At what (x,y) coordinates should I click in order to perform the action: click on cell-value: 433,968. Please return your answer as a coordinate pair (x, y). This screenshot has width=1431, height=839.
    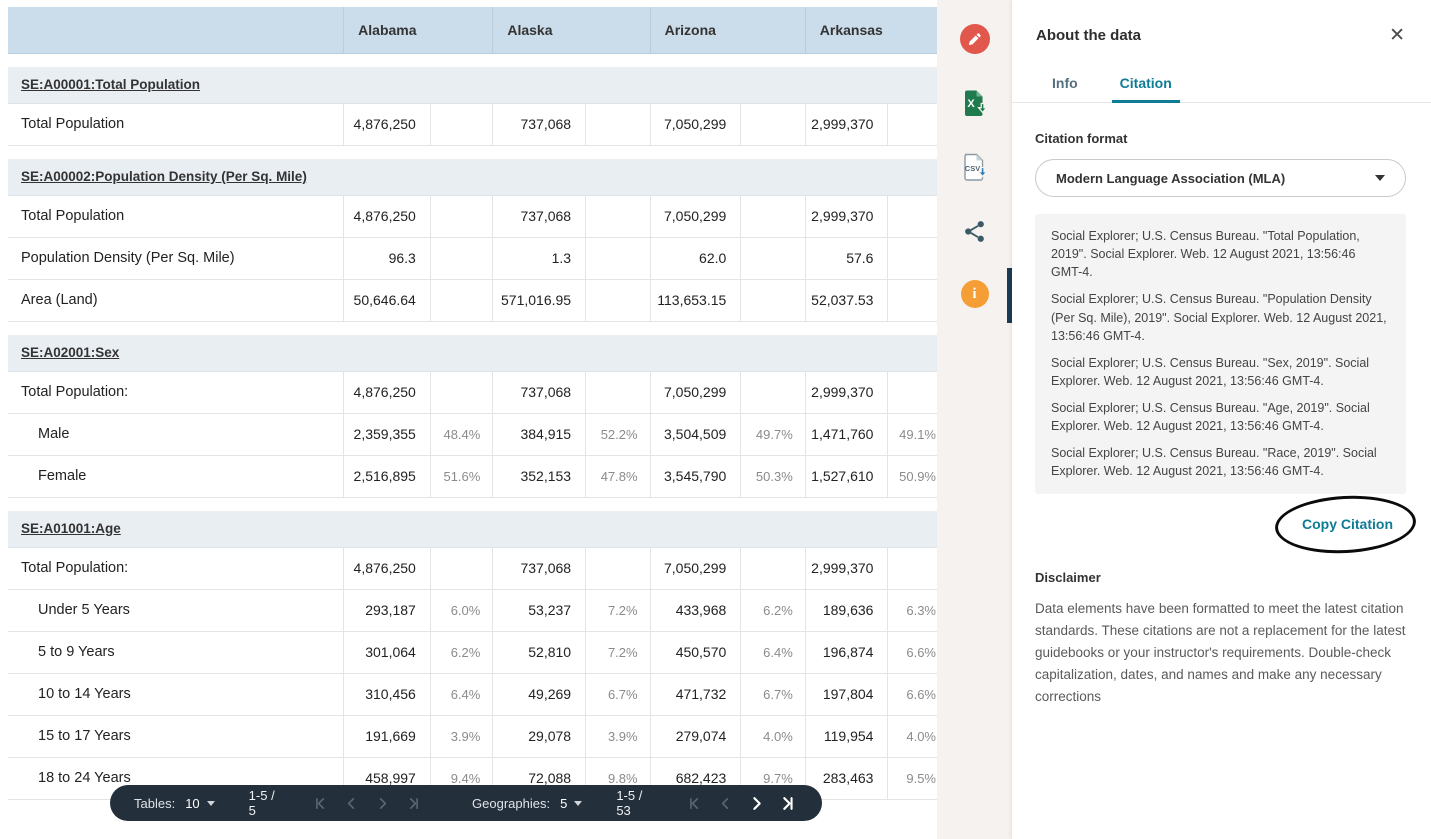
    Looking at the image, I should click on (696, 610).